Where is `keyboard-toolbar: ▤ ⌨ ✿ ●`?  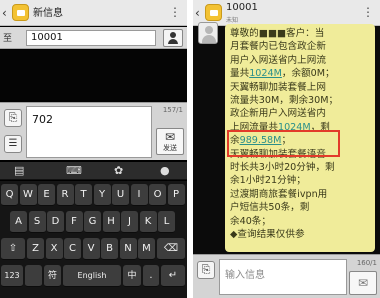
keyboard-toolbar: ▤ ⌨ ✿ ● is located at coordinates (93, 171).